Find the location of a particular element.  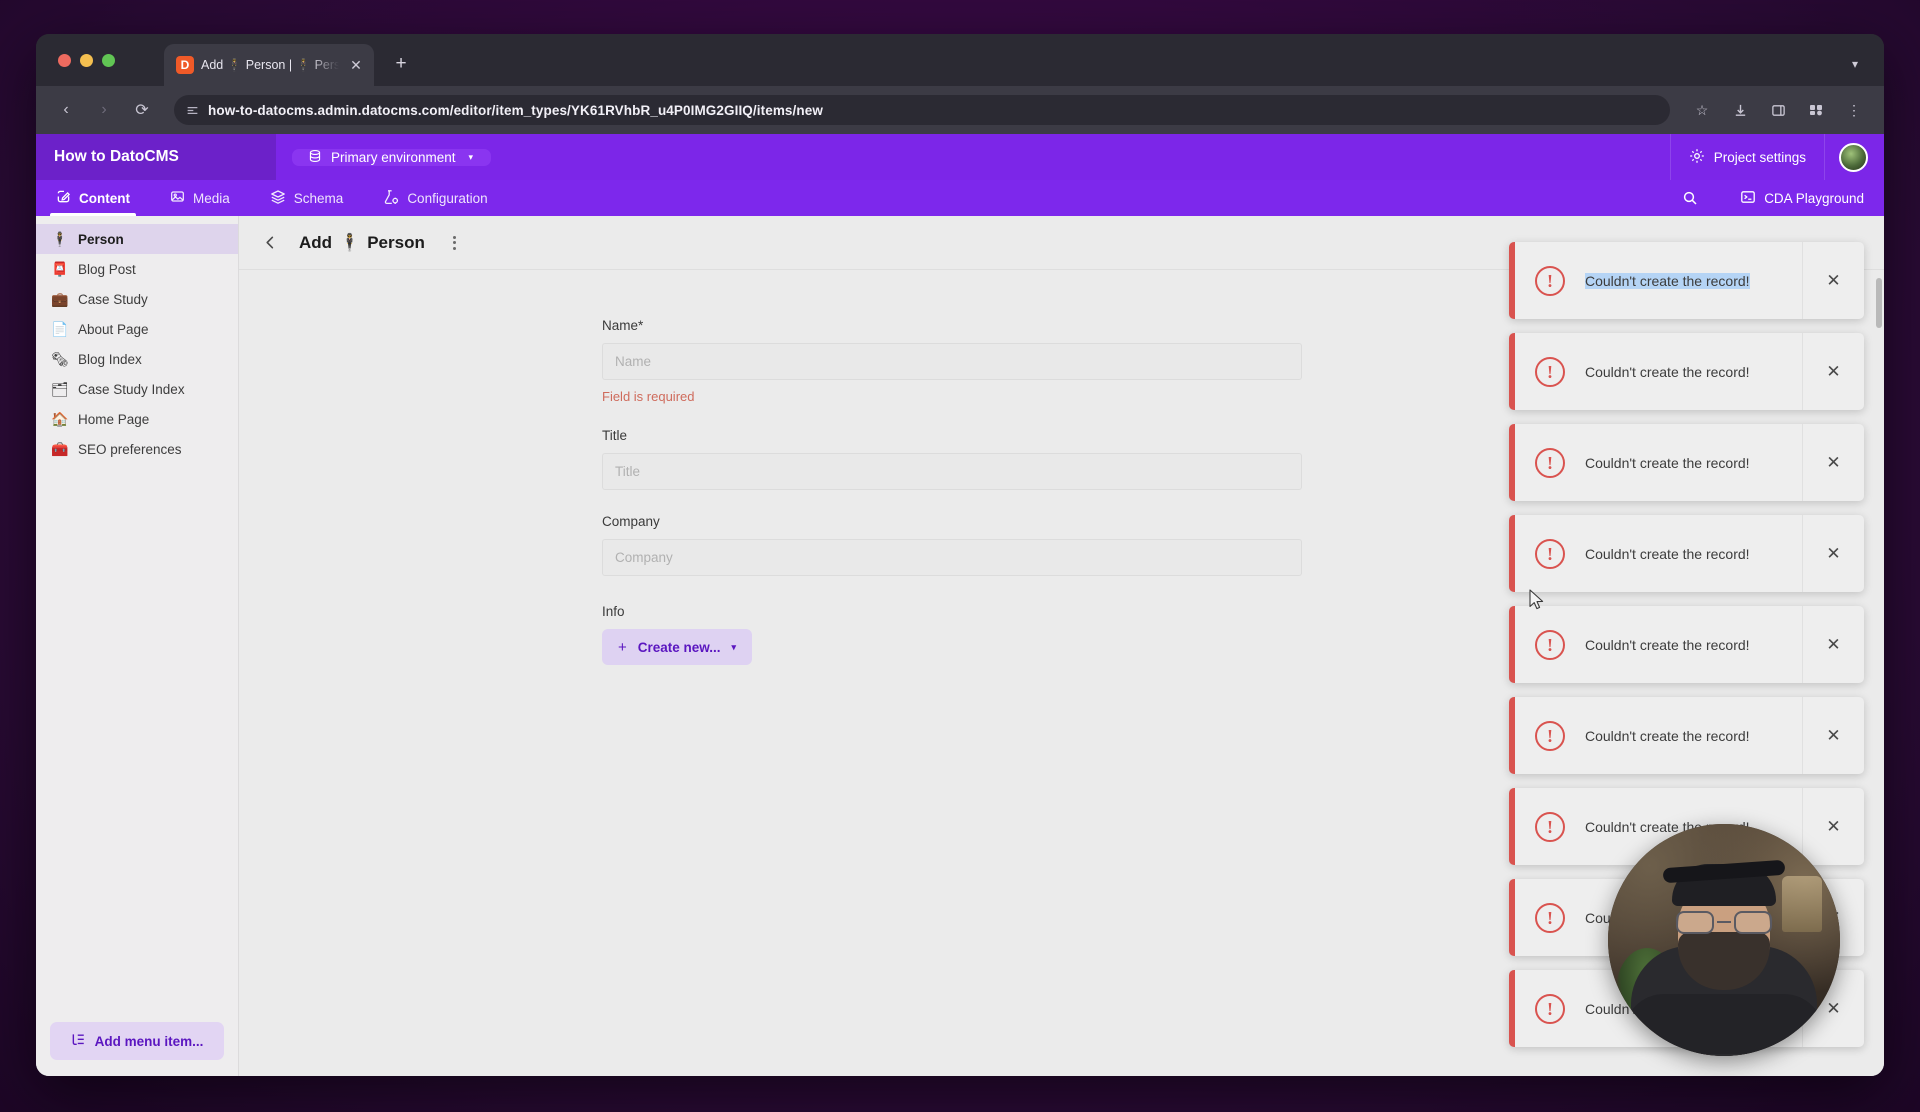

schema-layers-icon is located at coordinates (278, 198).